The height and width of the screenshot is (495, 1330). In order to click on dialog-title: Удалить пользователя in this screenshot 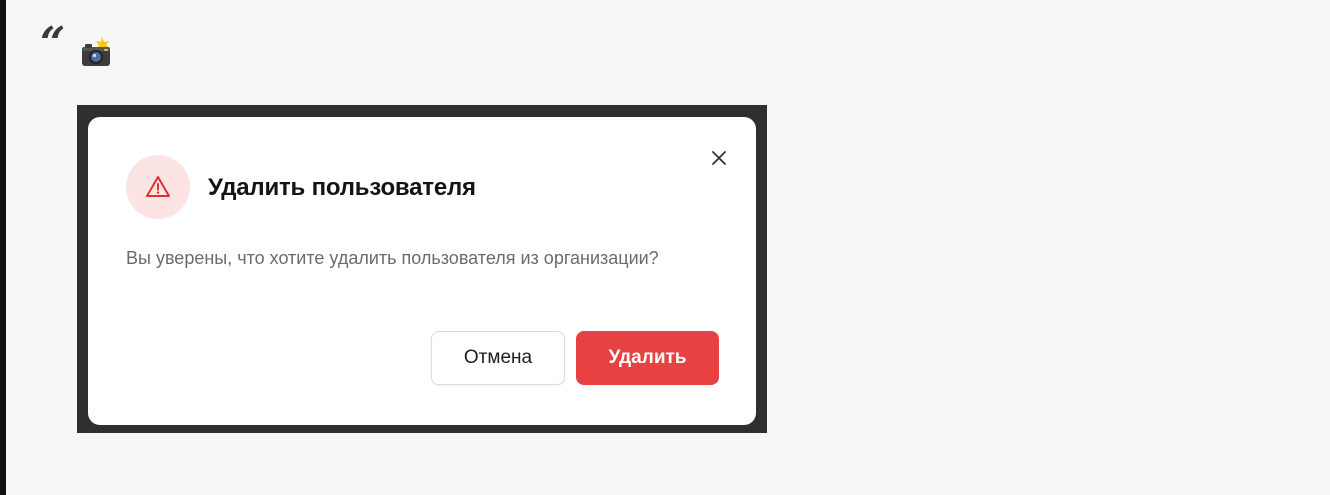, I will do `click(342, 187)`.